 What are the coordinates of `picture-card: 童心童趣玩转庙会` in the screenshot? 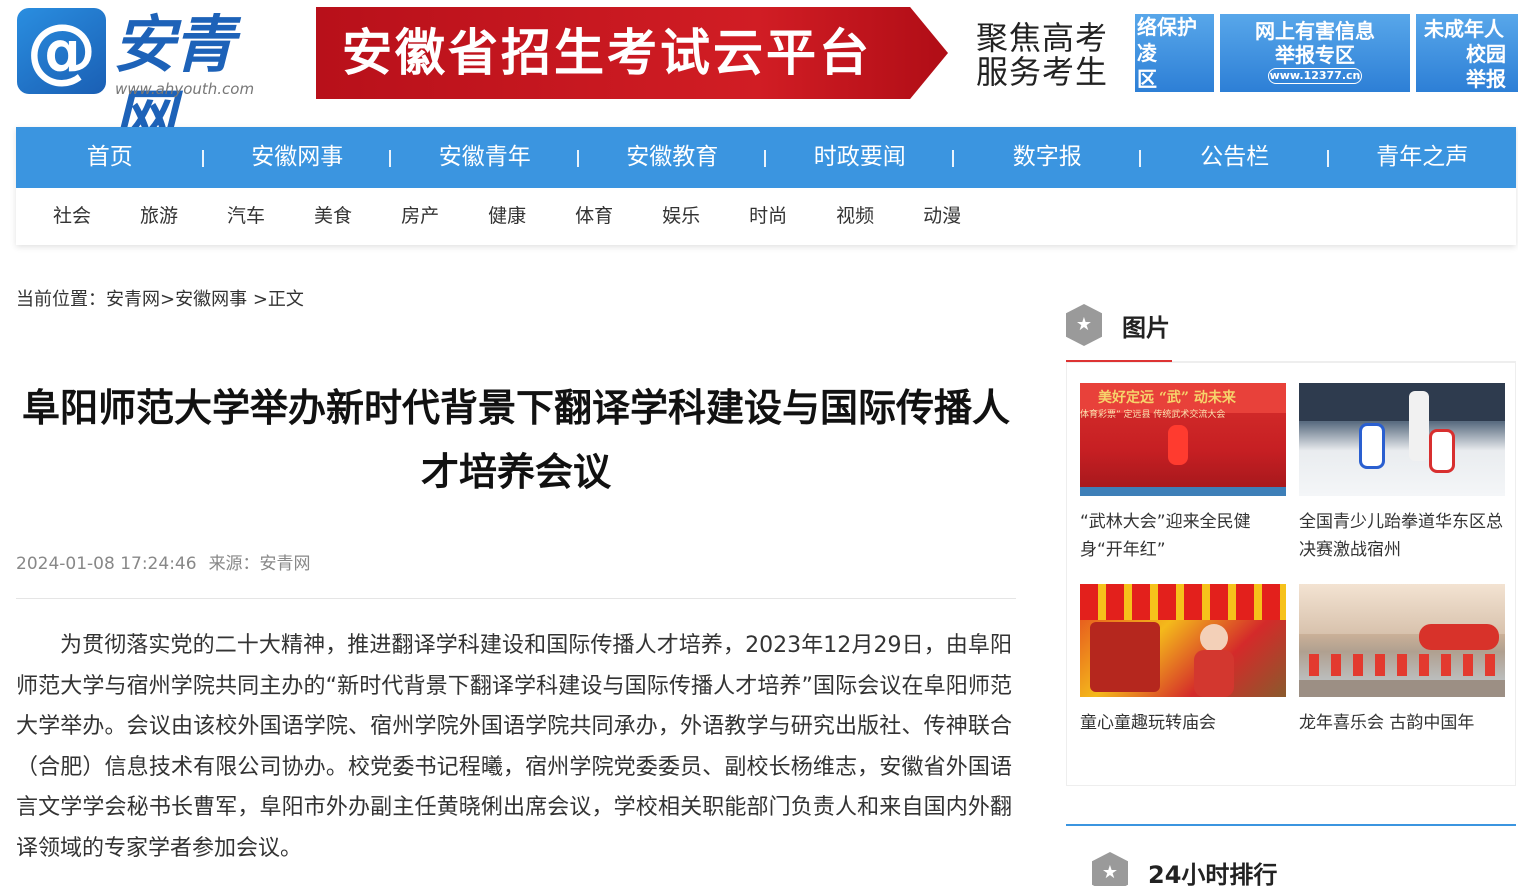 It's located at (1183, 660).